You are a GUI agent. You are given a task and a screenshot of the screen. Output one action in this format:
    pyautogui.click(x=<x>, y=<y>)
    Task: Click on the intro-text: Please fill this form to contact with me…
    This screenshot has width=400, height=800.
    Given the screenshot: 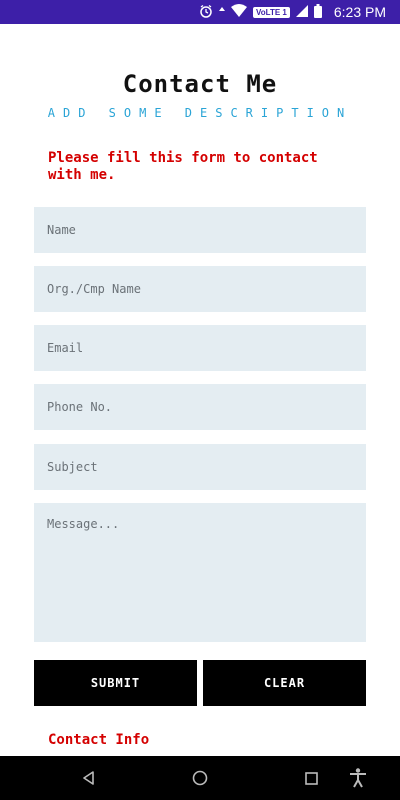 What is the action you would take?
    pyautogui.click(x=183, y=166)
    